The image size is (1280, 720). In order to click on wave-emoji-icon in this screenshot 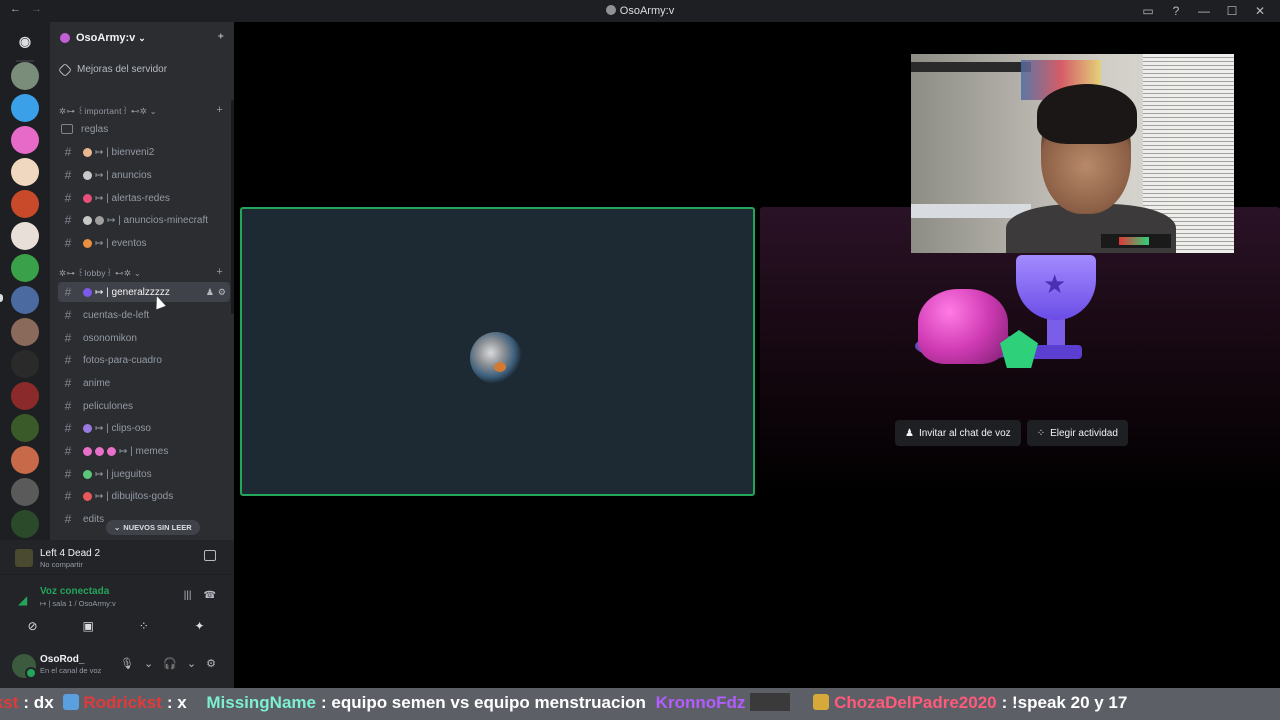, I will do `click(87, 152)`.